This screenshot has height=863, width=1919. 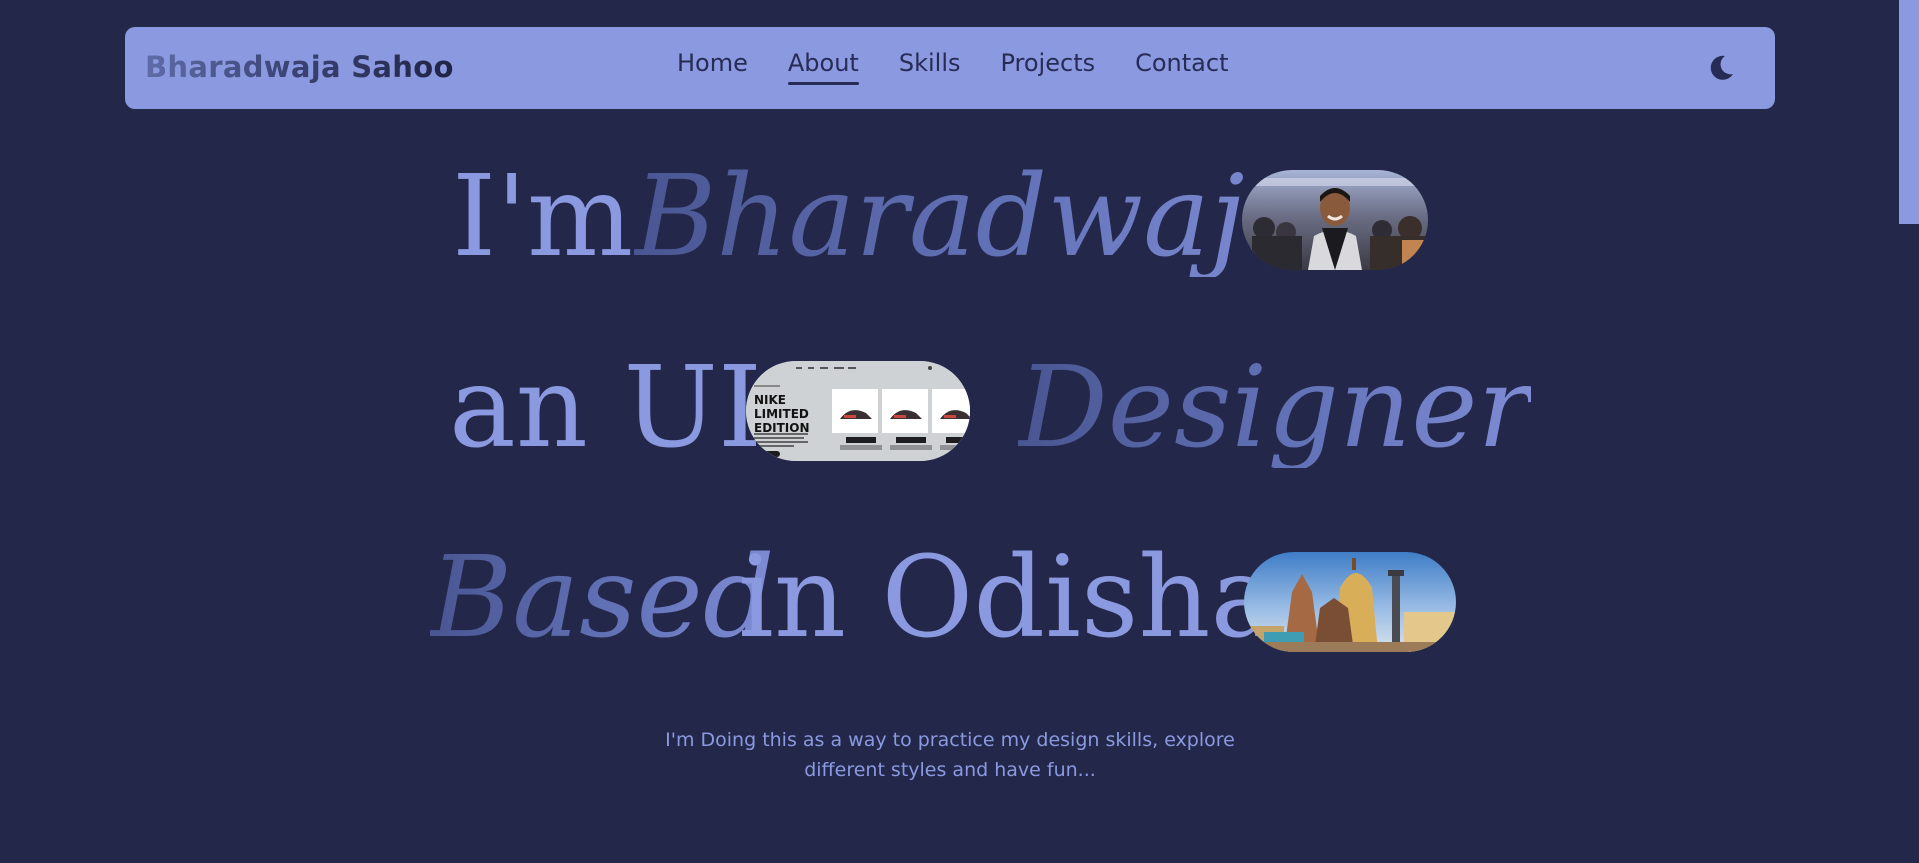 I want to click on hero-line-3: Based in Odisha, so click(x=959, y=598).